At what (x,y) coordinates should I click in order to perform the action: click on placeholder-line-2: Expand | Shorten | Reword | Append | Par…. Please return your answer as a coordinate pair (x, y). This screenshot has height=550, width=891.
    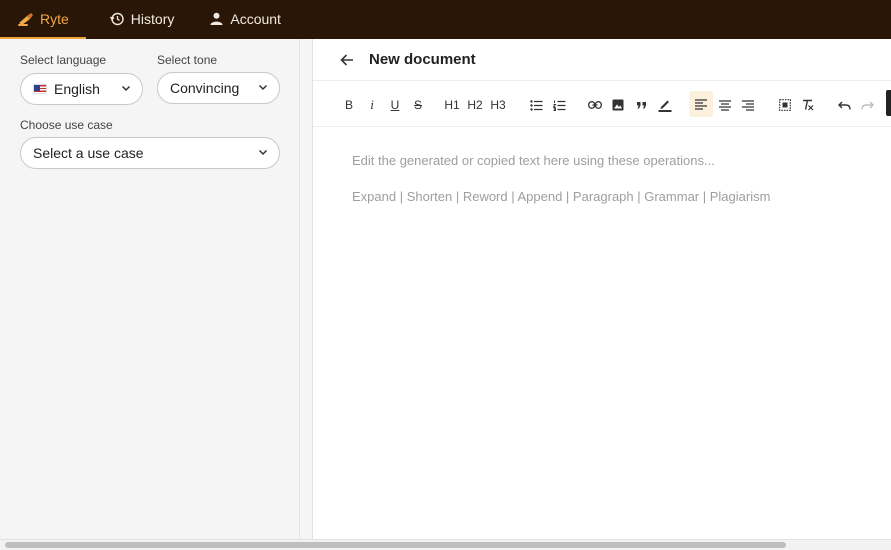
    Looking at the image, I should click on (561, 196).